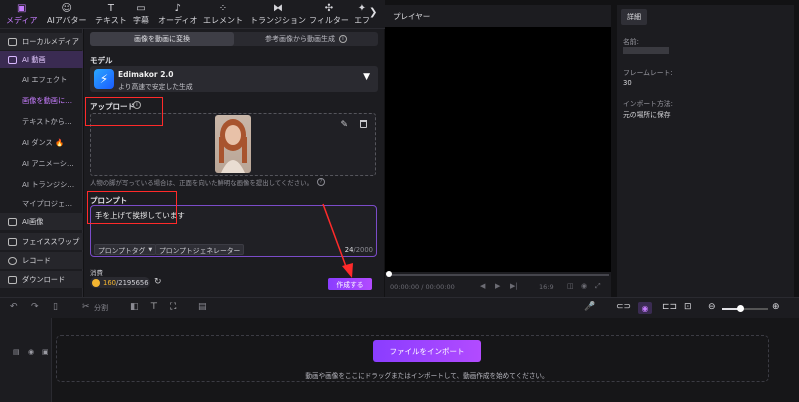  I want to click on tool-text: T テキスト, so click(111, 15).